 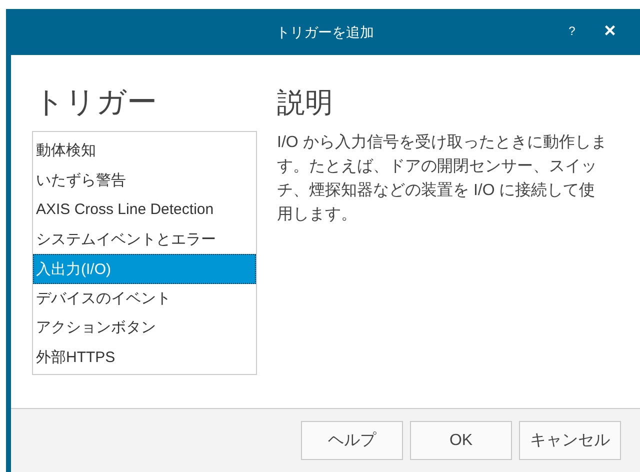 What do you see at coordinates (610, 31) in the screenshot?
I see `close-button: ×` at bounding box center [610, 31].